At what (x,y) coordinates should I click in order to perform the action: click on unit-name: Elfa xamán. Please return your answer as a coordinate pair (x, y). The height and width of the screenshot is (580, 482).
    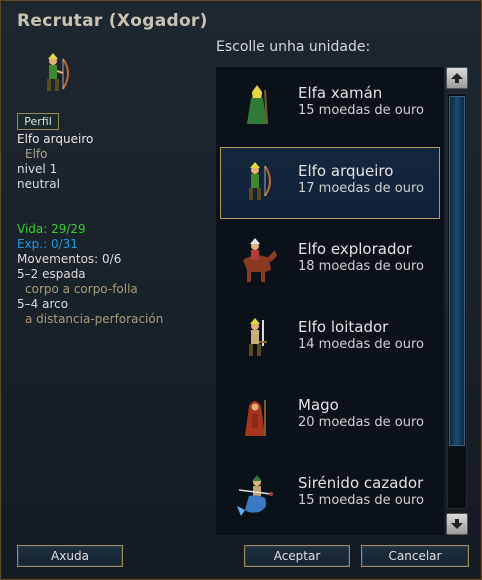
    Looking at the image, I should click on (340, 93).